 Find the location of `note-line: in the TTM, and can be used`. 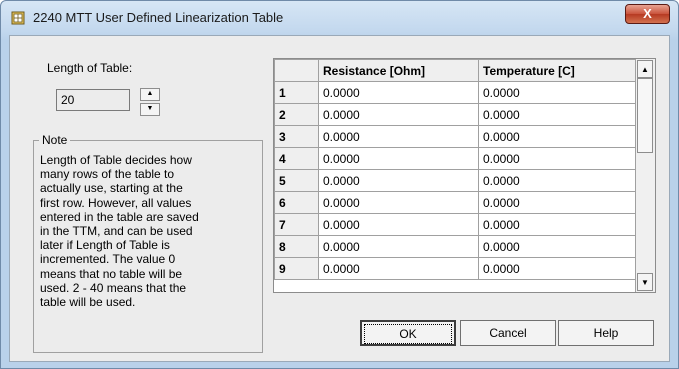

note-line: in the TTM, and can be used is located at coordinates (116, 231).